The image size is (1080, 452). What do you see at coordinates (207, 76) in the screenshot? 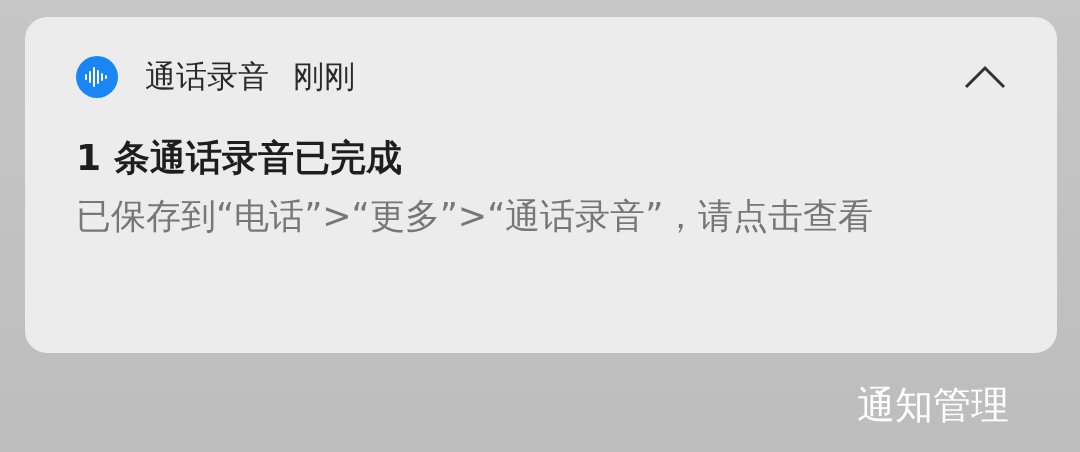
I see `app-name: 通话录音` at bounding box center [207, 76].